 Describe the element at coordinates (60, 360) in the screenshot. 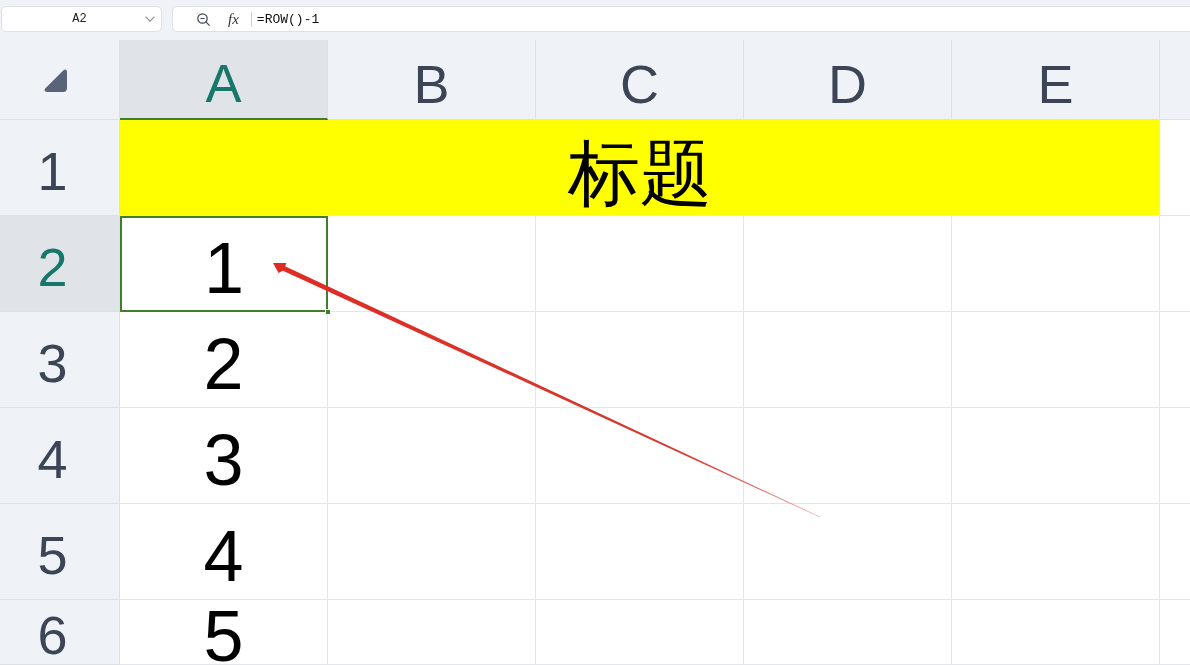

I see `row-header: 3` at that location.